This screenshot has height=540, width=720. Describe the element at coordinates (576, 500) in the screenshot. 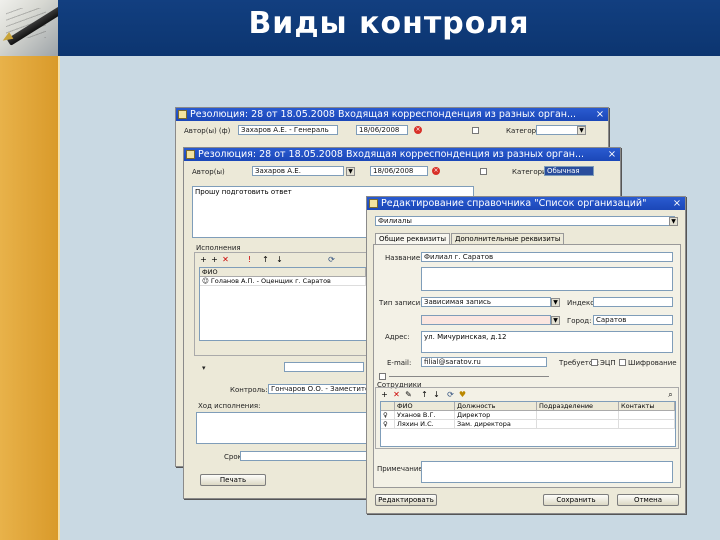

I see `save-button: Сохранить` at that location.